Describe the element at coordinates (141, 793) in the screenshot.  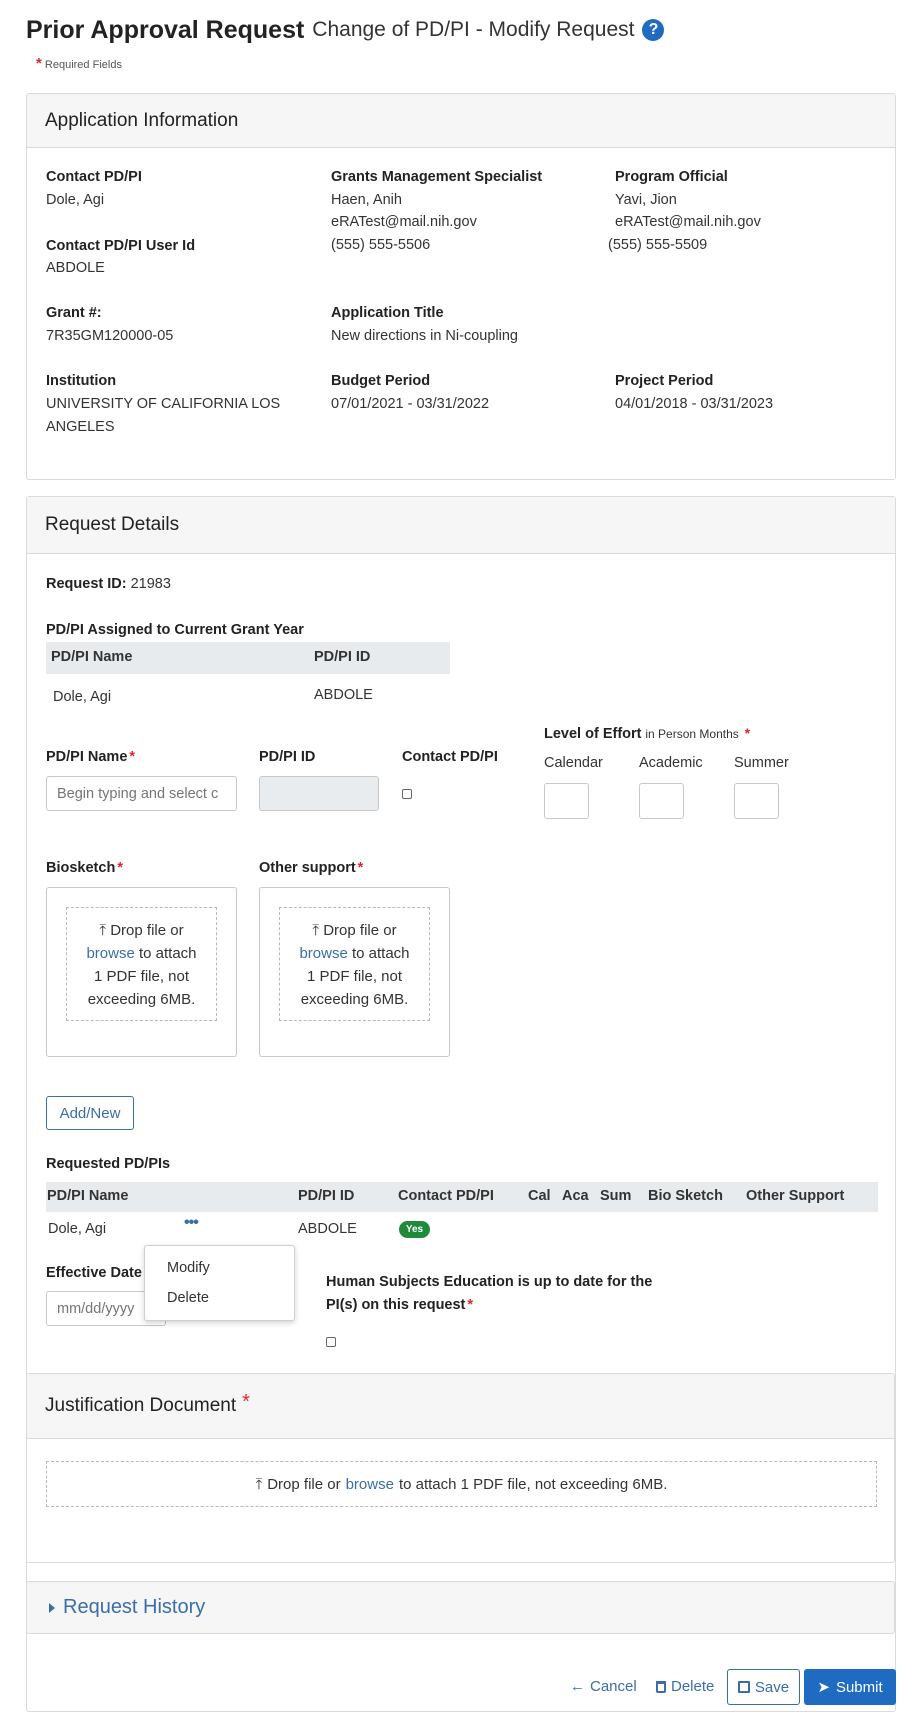
I see `pdpi-name-input` at that location.